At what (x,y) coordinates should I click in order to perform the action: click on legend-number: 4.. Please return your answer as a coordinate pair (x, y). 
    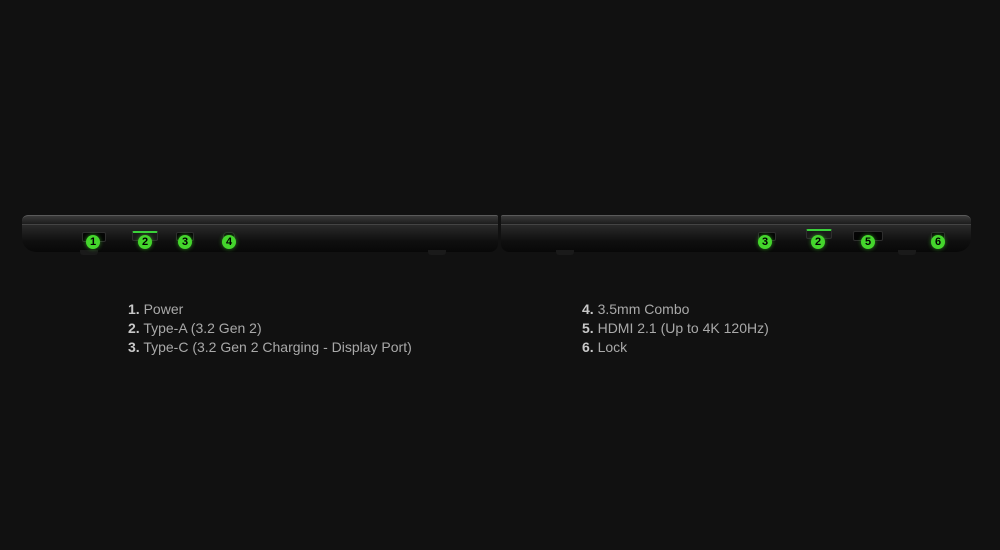
    Looking at the image, I should click on (588, 309).